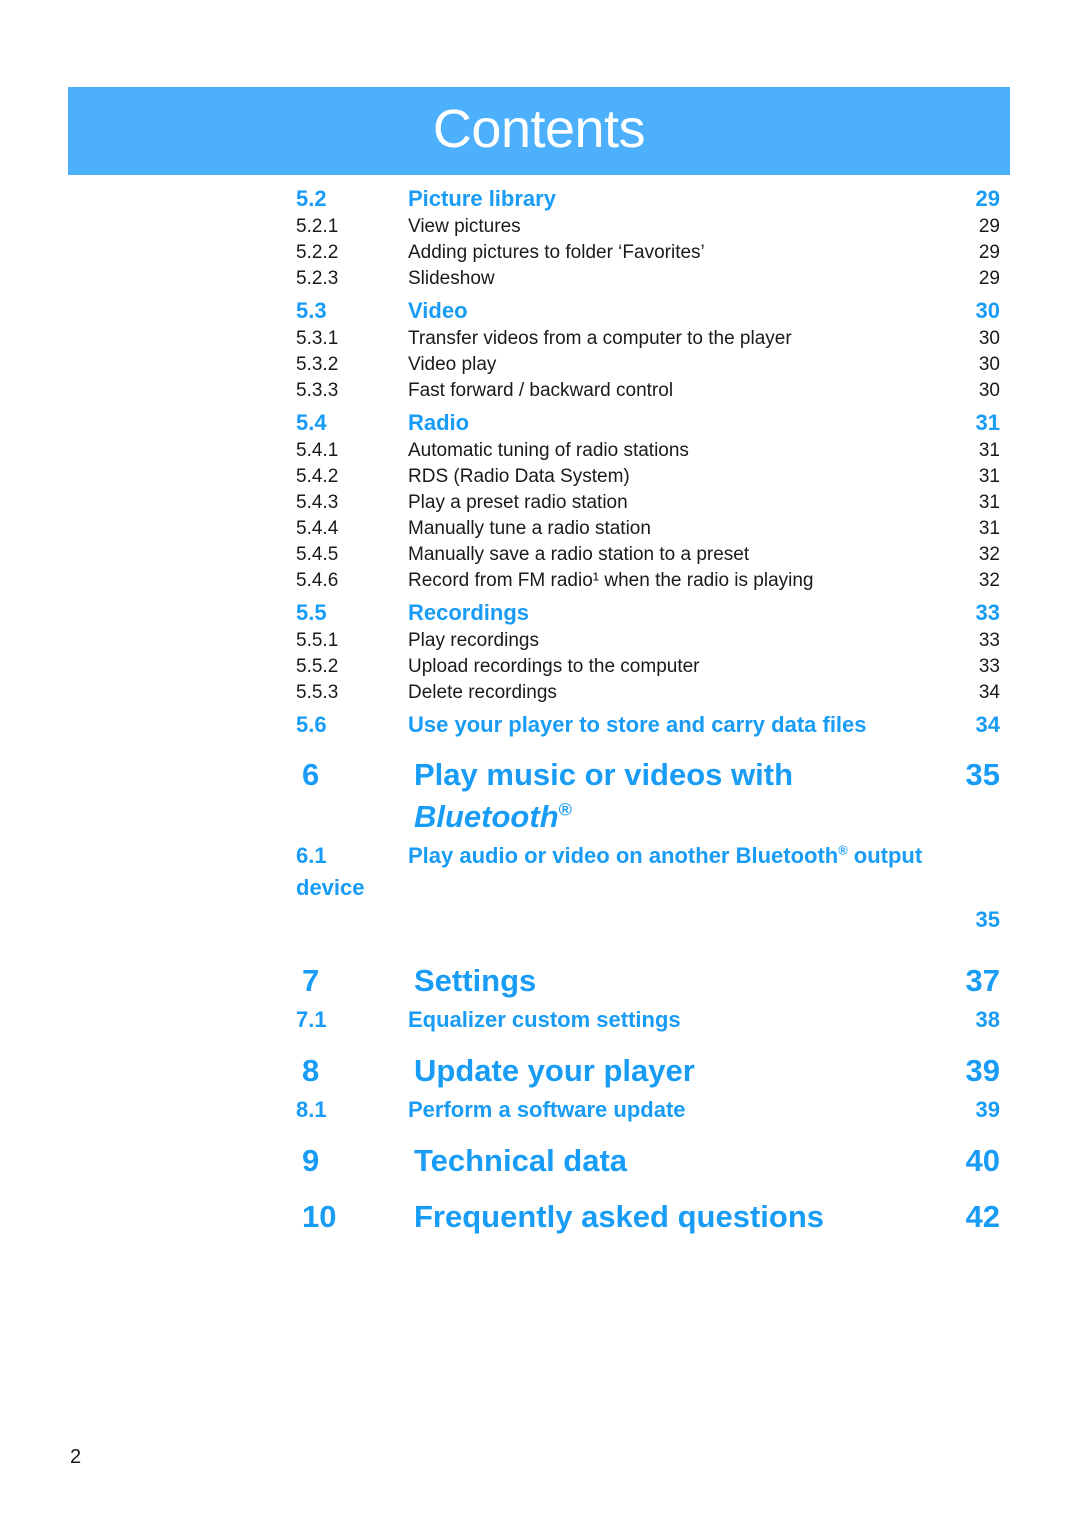 This screenshot has width=1080, height=1527. Describe the element at coordinates (475, 980) in the screenshot. I see `toc-title: Settings` at that location.